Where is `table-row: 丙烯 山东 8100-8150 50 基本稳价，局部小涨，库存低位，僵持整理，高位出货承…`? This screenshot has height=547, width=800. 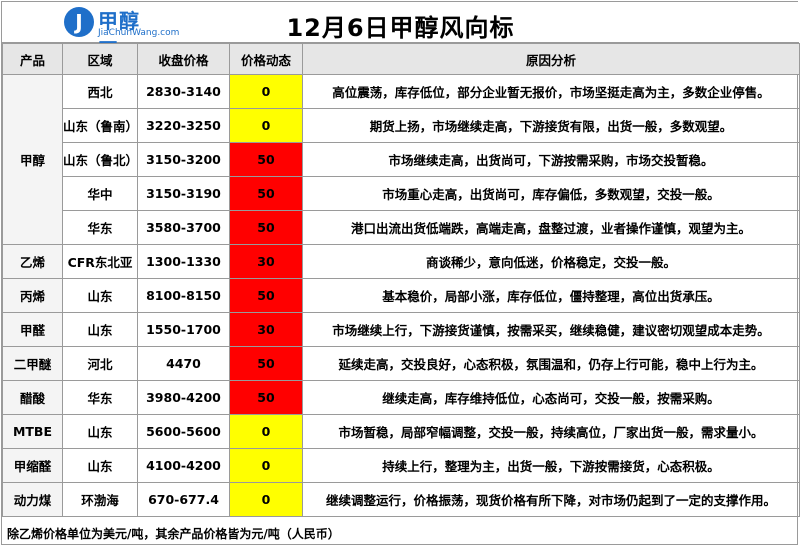
table-row: 丙烯 山东 8100-8150 50 基本稳价，局部小涨，库存低位，僵持整理，高位出货承… is located at coordinates (401, 295).